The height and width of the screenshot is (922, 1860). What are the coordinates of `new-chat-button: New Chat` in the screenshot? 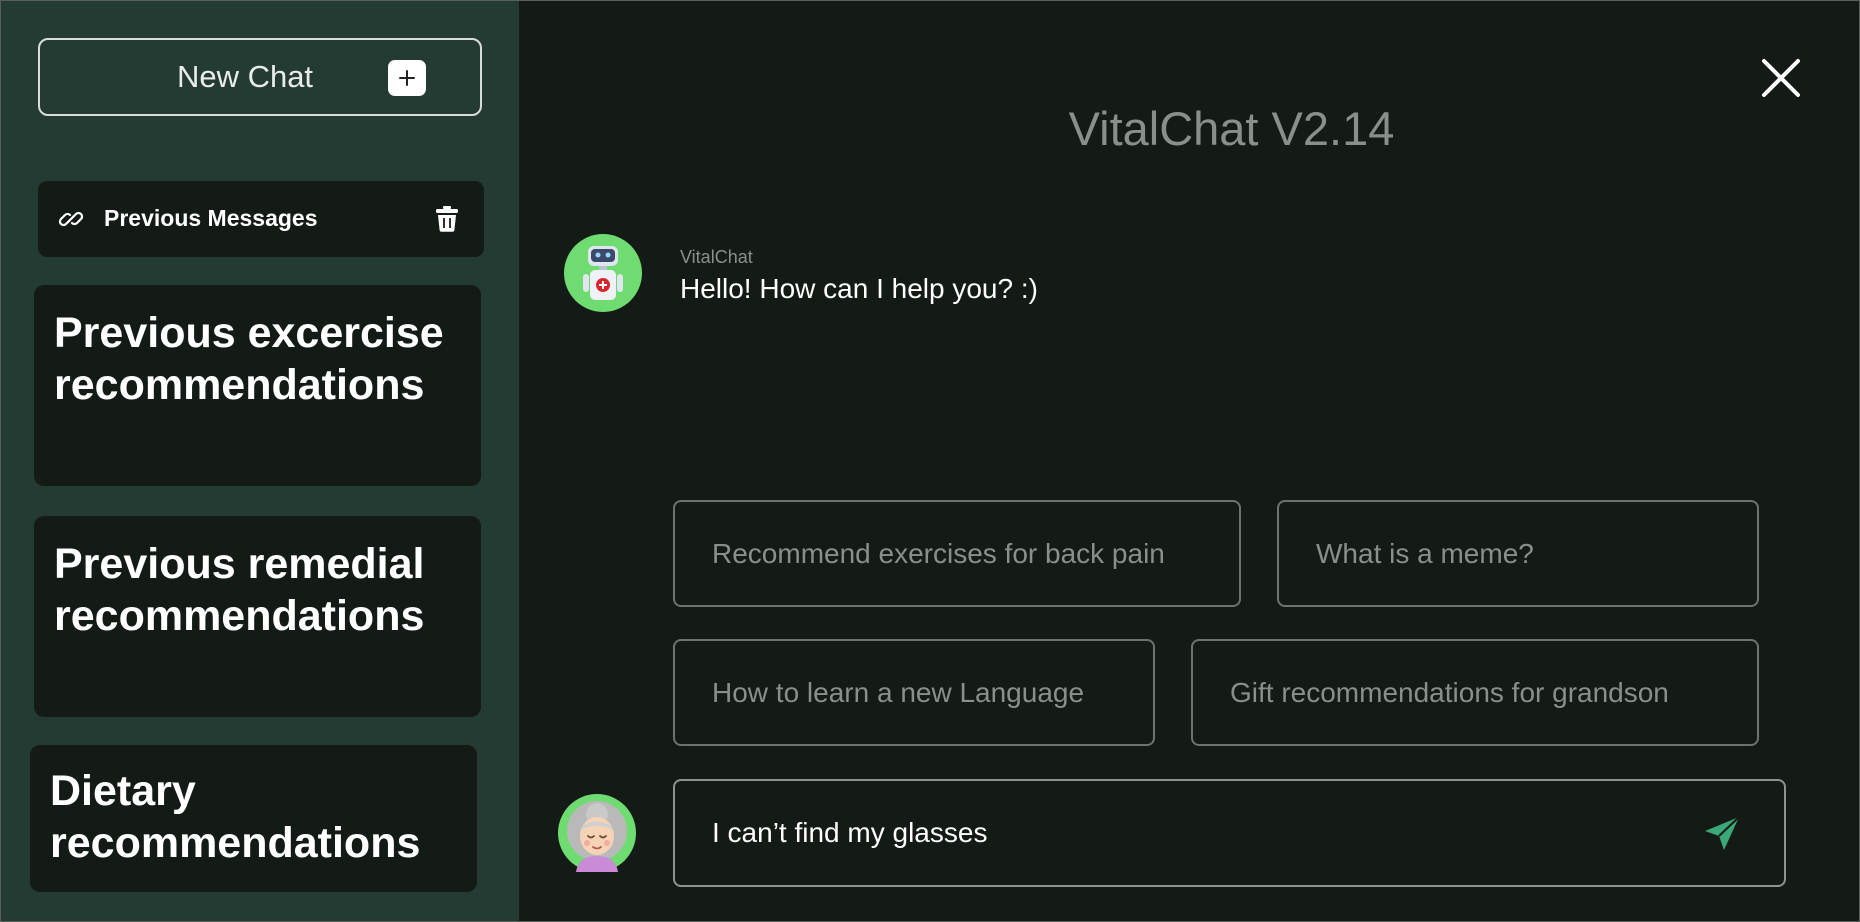 It's located at (260, 77).